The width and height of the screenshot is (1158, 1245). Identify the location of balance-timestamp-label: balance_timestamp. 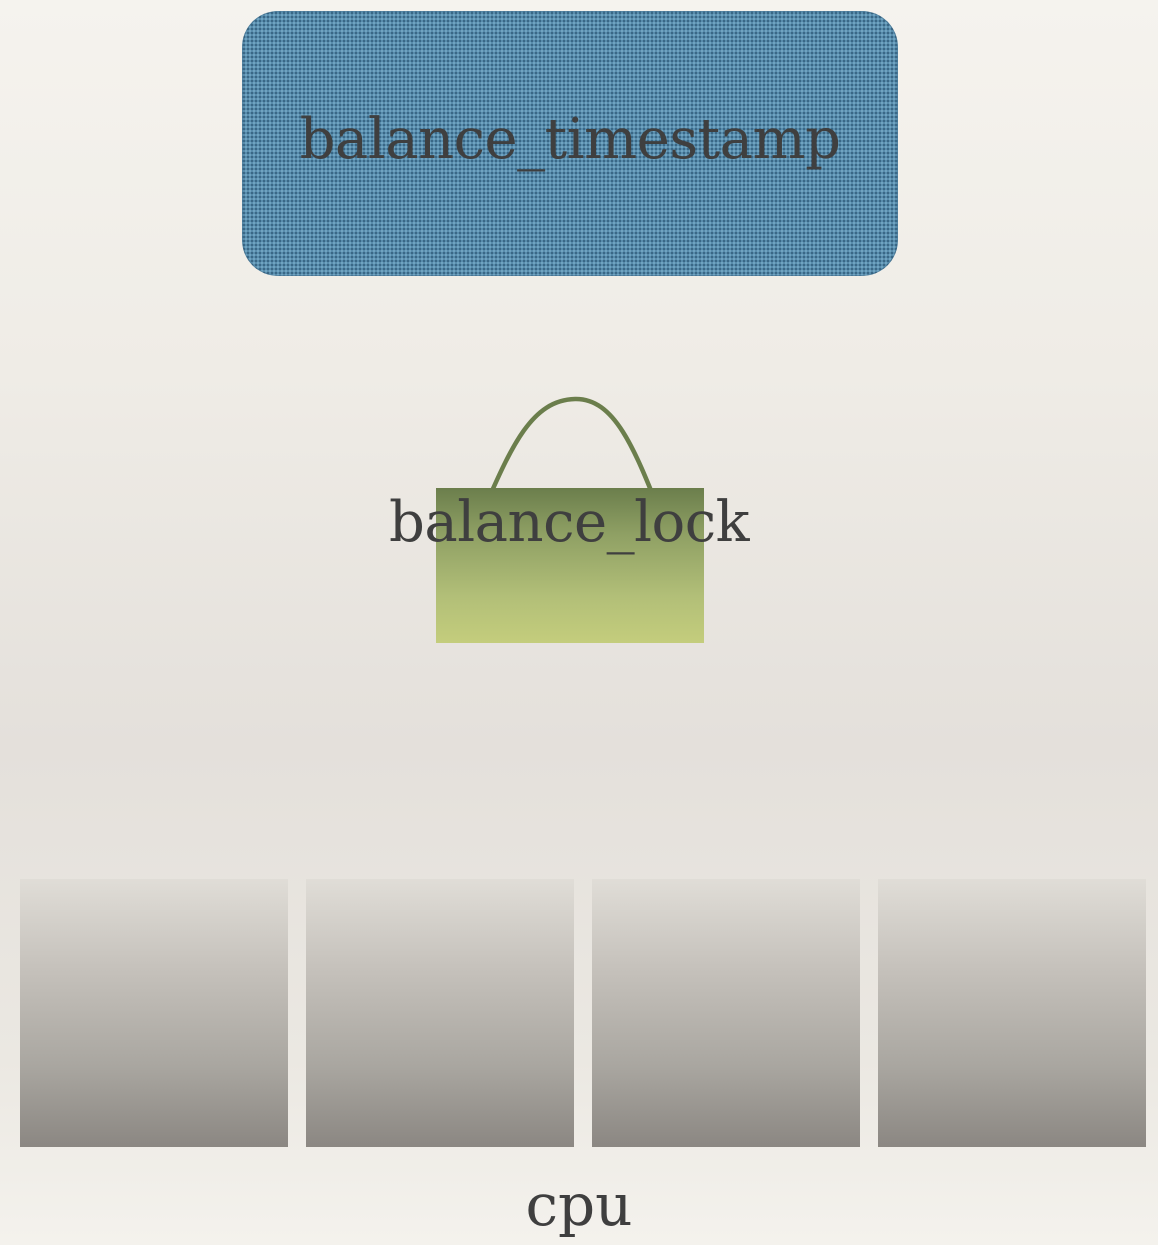
(570, 139).